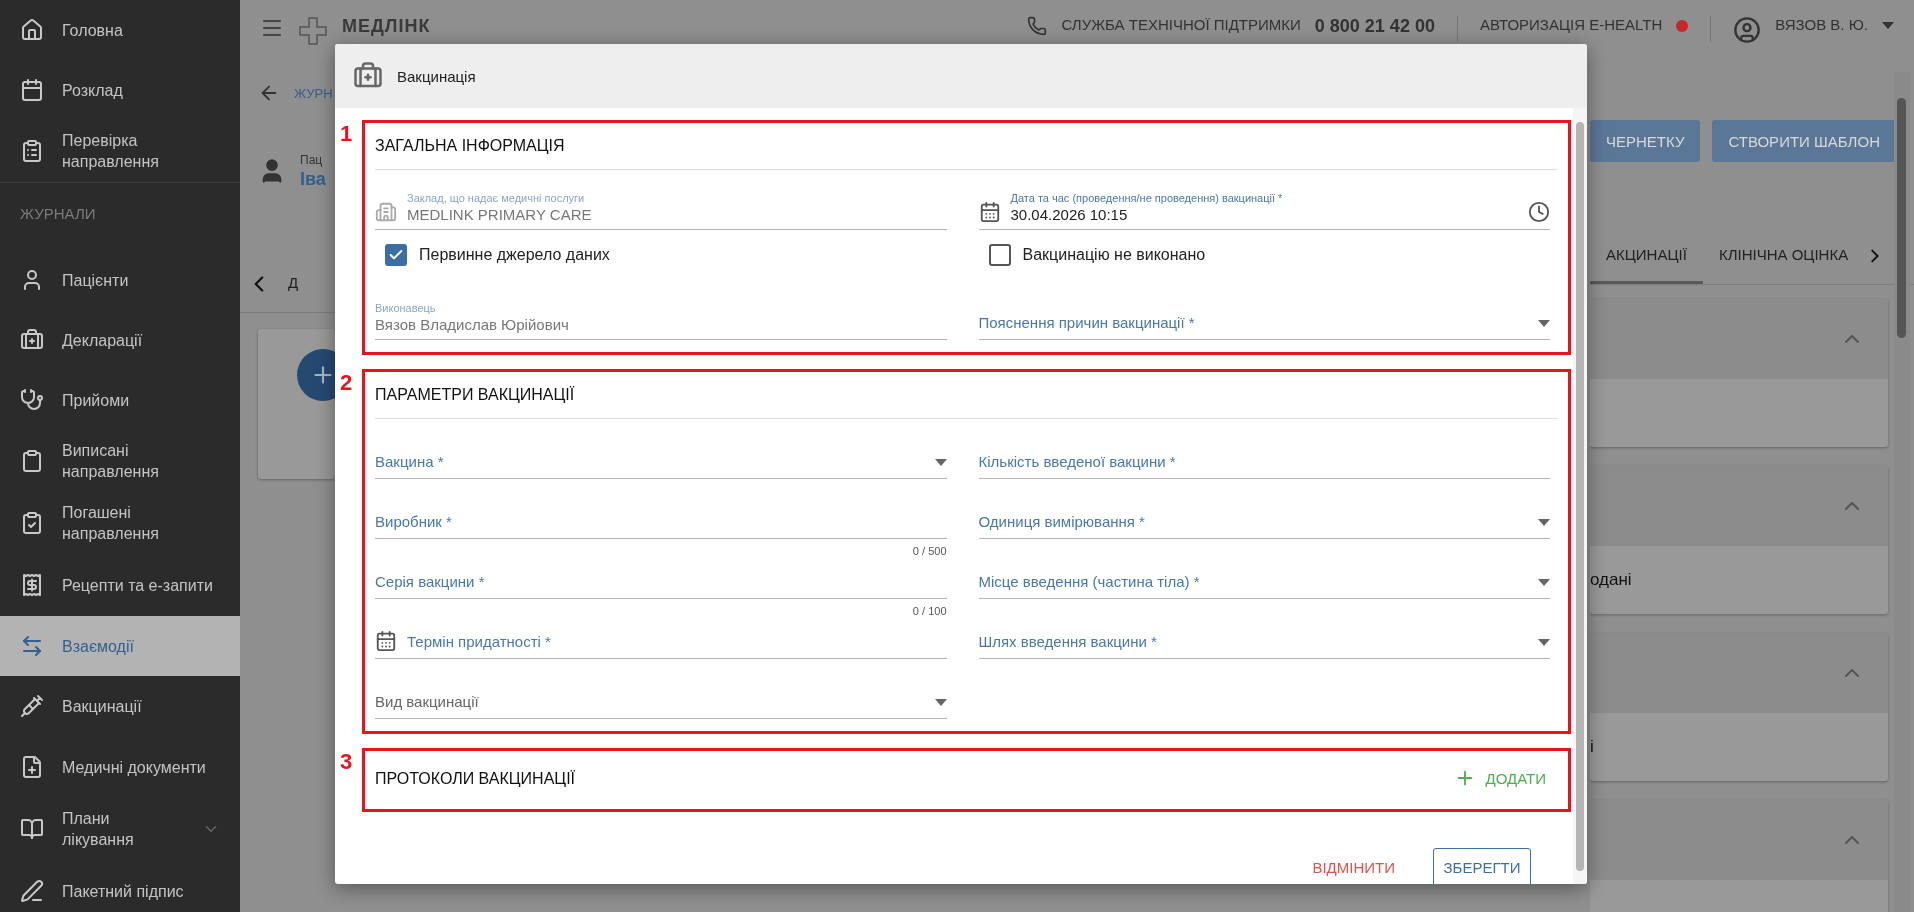 Image resolution: width=1914 pixels, height=912 pixels. What do you see at coordinates (1147, 198) in the screenshot?
I see `field-label: Дата та час (проведення/не проведення) вакцинації *` at bounding box center [1147, 198].